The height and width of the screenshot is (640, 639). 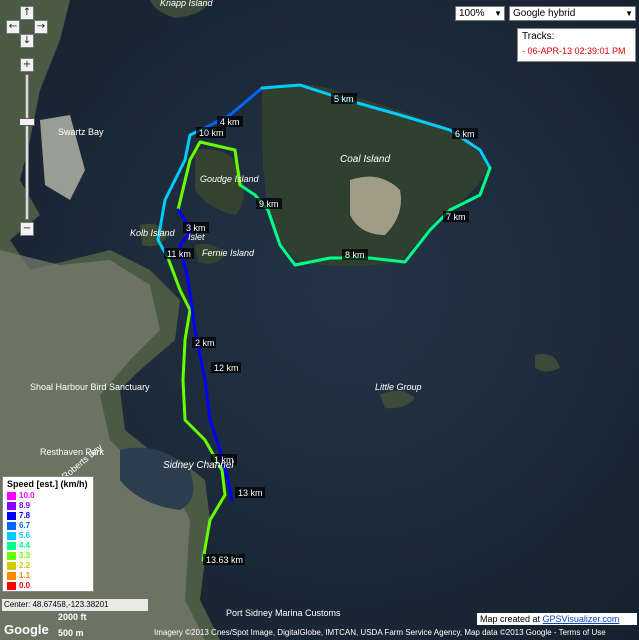 What do you see at coordinates (18, 586) in the screenshot?
I see `legend-entry: 0.0` at bounding box center [18, 586].